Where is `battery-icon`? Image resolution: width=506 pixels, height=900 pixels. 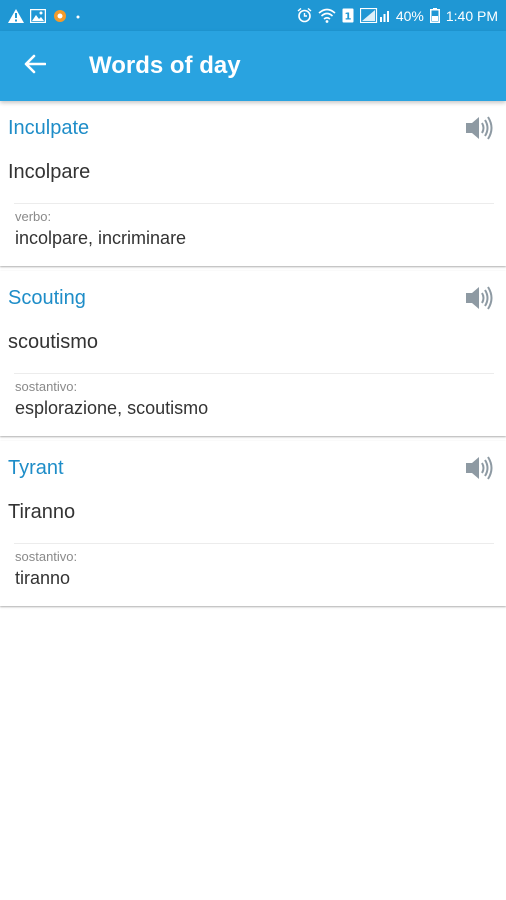
battery-icon is located at coordinates (434, 15).